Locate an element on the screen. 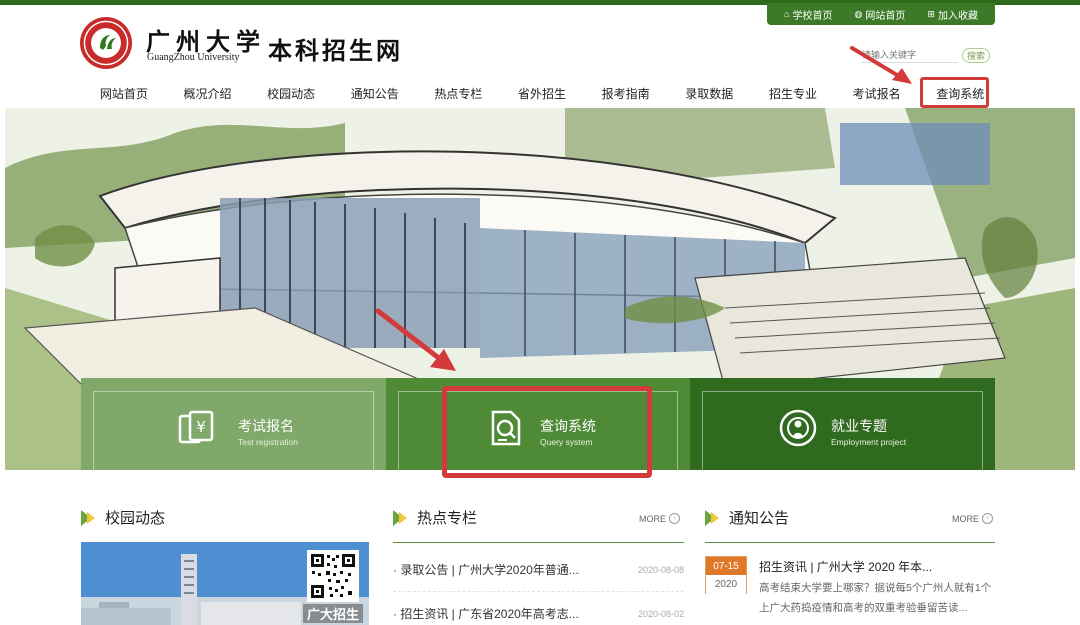  list-item-date: 2020-08-02 is located at coordinates (660, 613).